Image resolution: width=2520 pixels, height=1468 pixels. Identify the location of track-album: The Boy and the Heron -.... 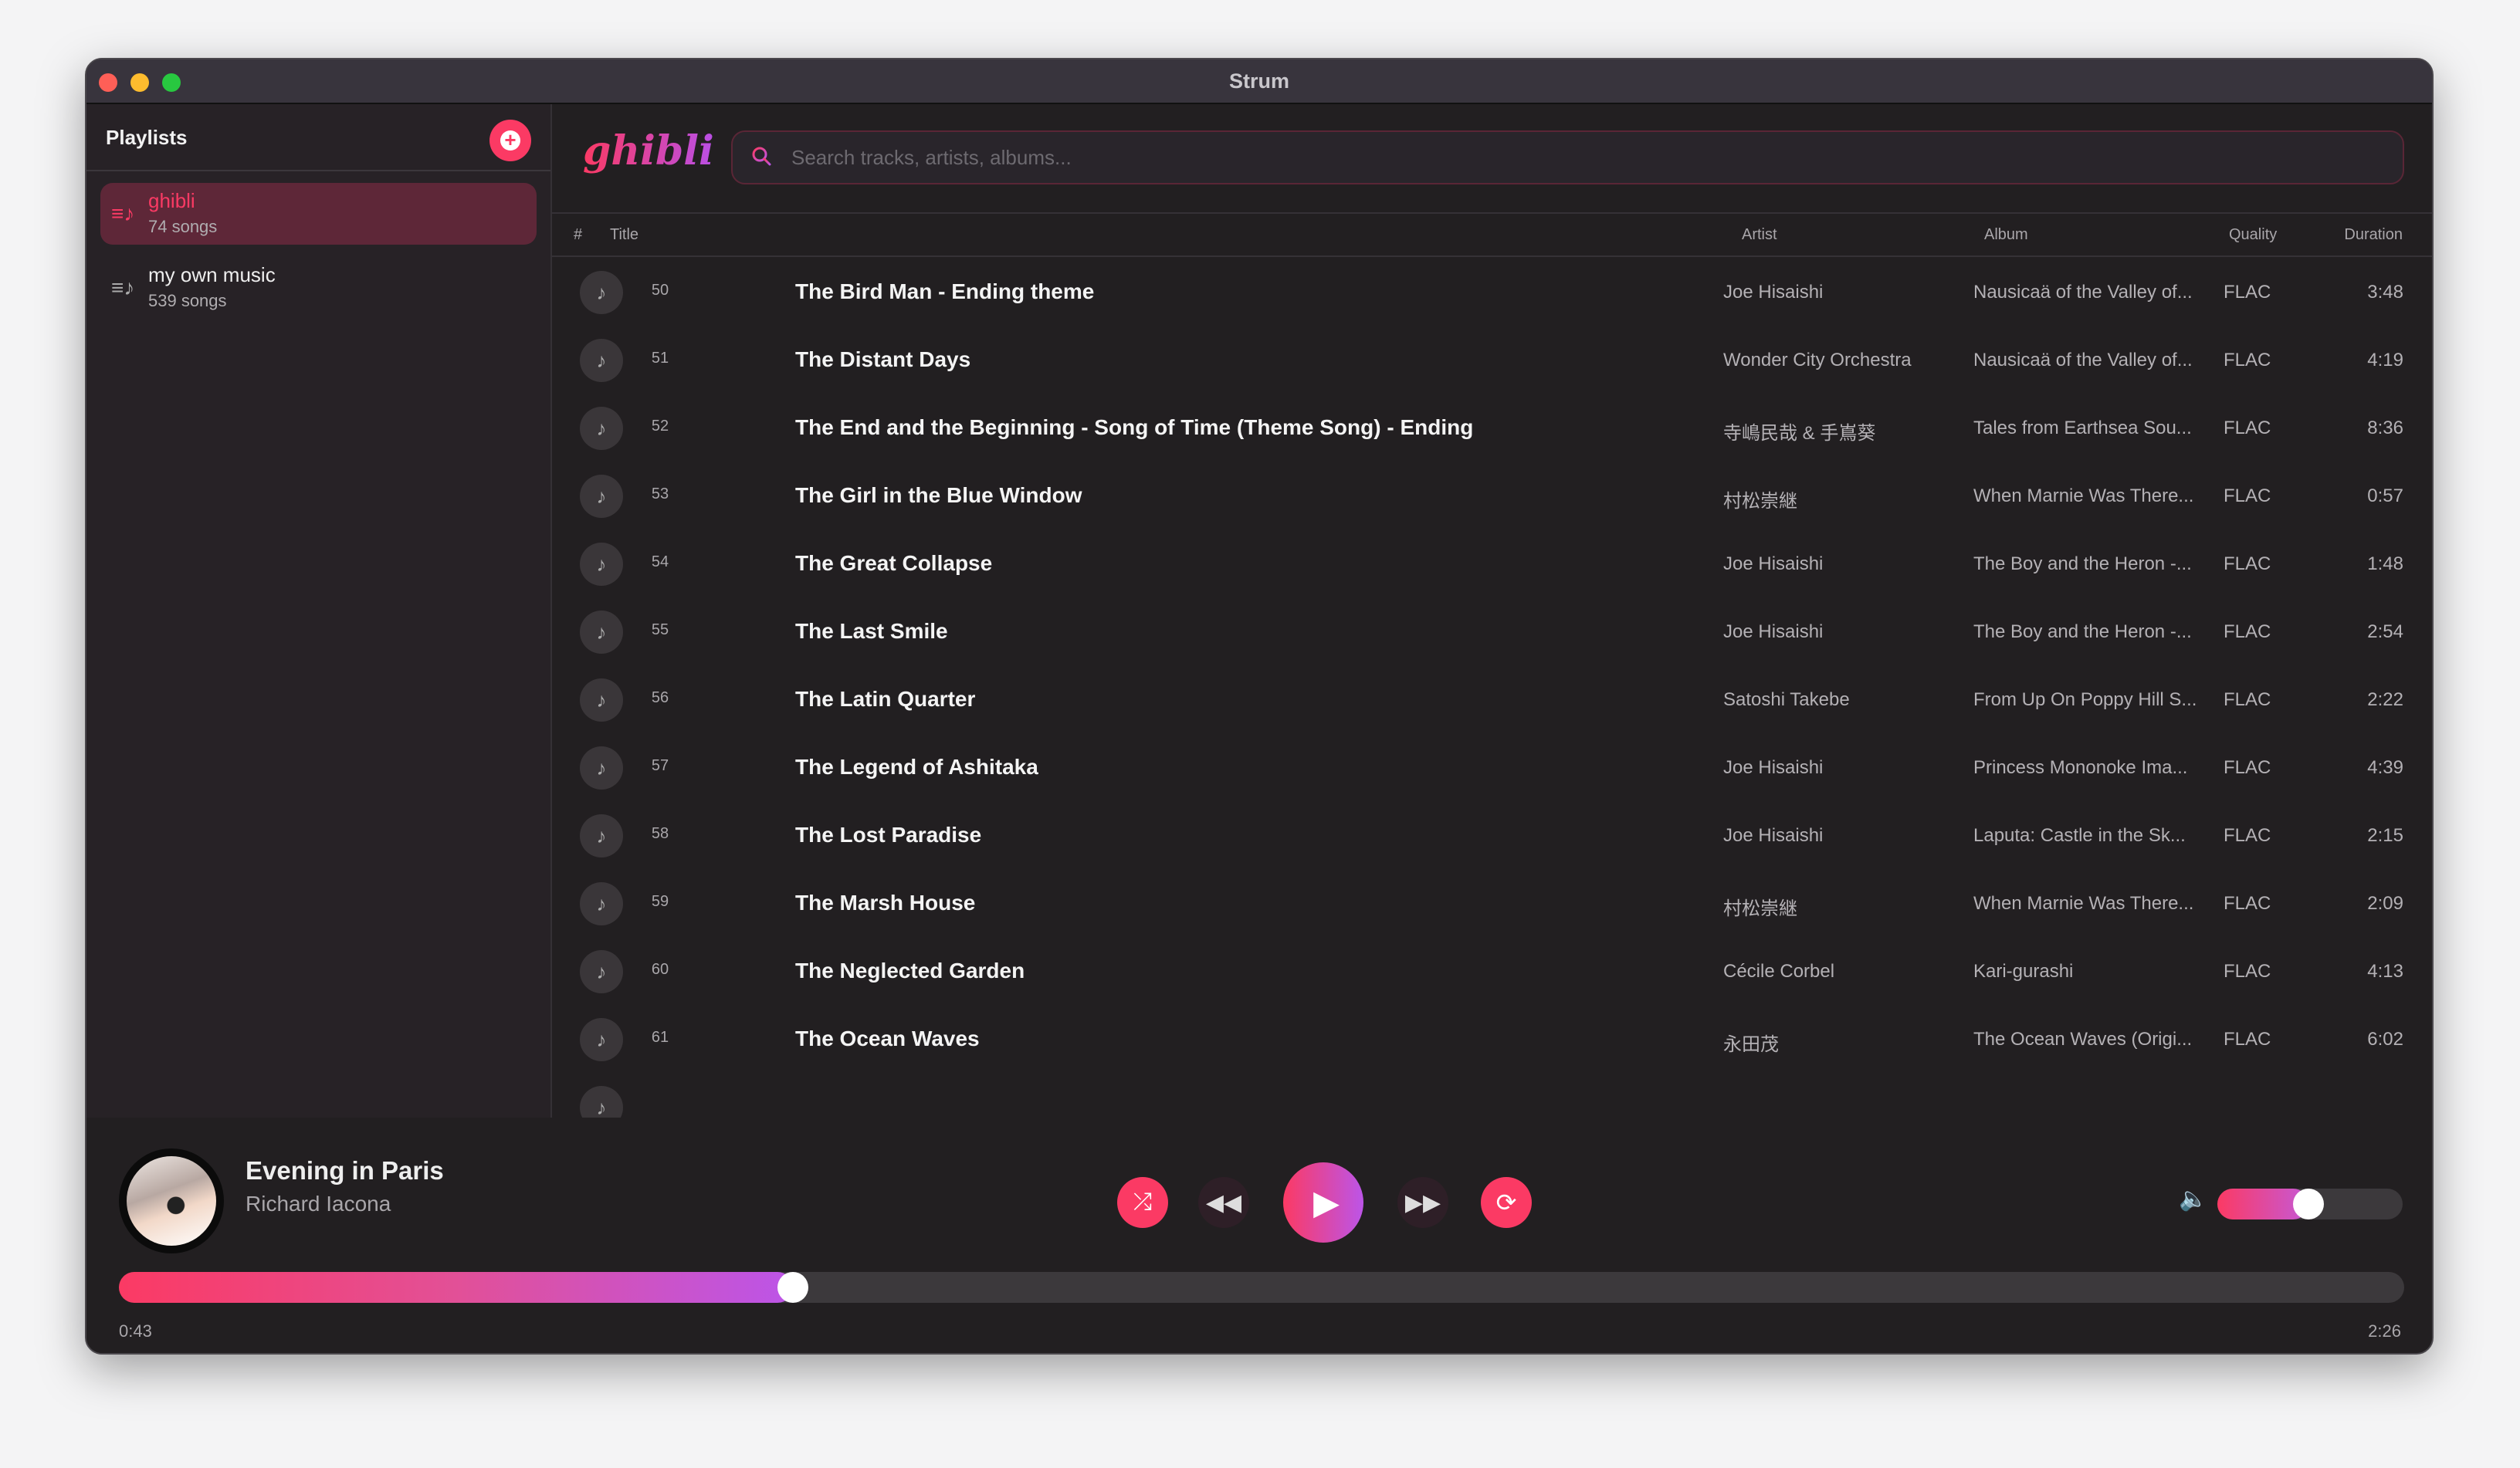
(2082, 631).